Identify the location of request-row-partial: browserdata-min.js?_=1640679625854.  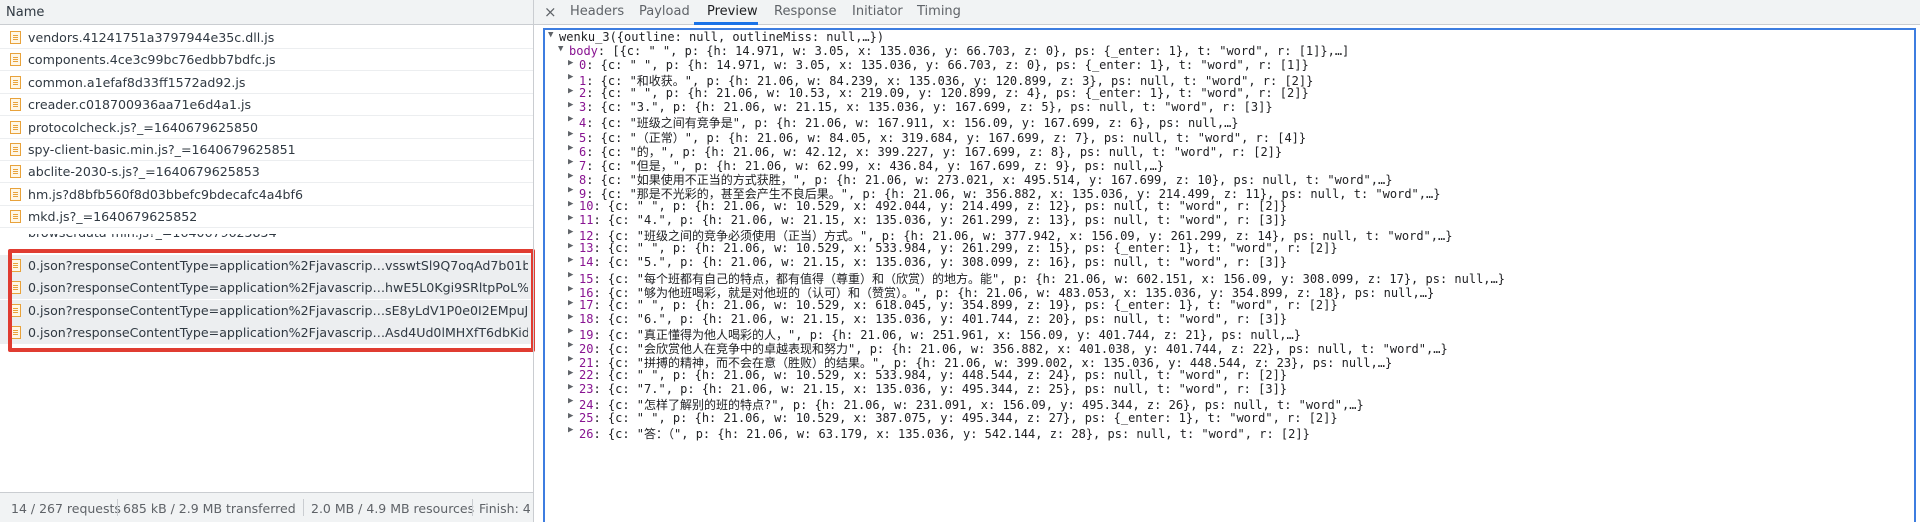
(266, 238).